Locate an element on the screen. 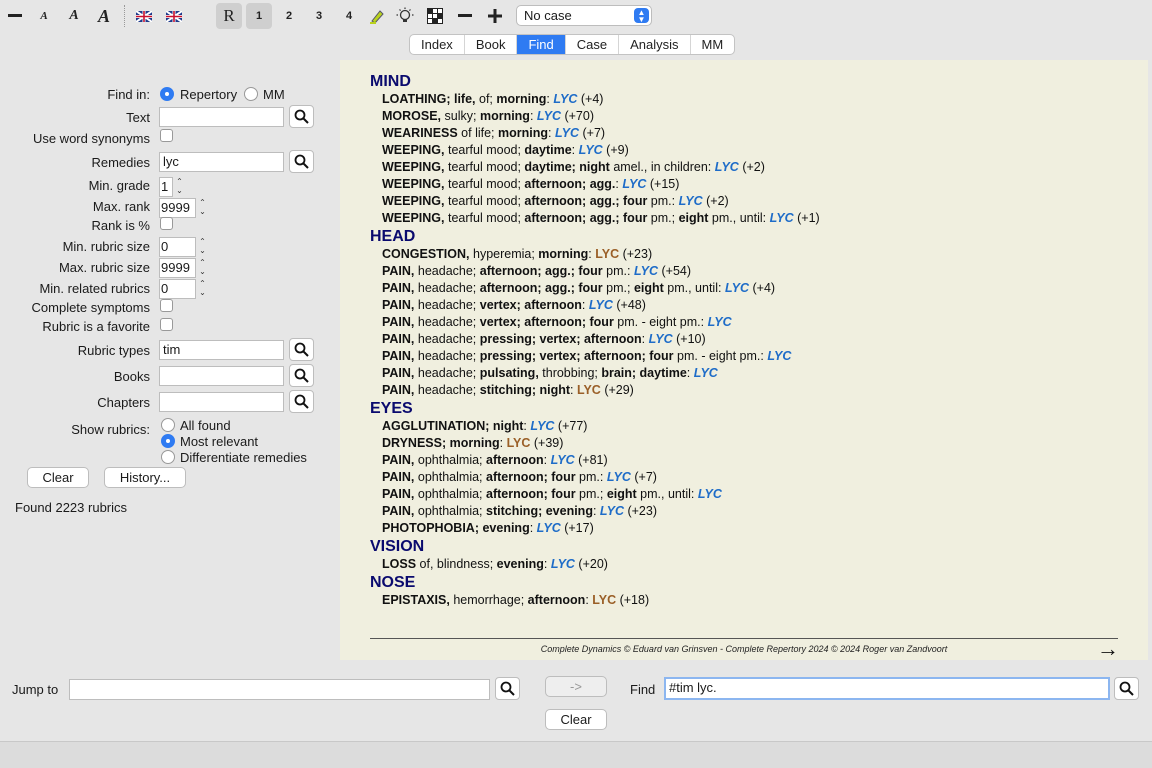 The width and height of the screenshot is (1152, 768). grade-2-button: 2 is located at coordinates (289, 16).